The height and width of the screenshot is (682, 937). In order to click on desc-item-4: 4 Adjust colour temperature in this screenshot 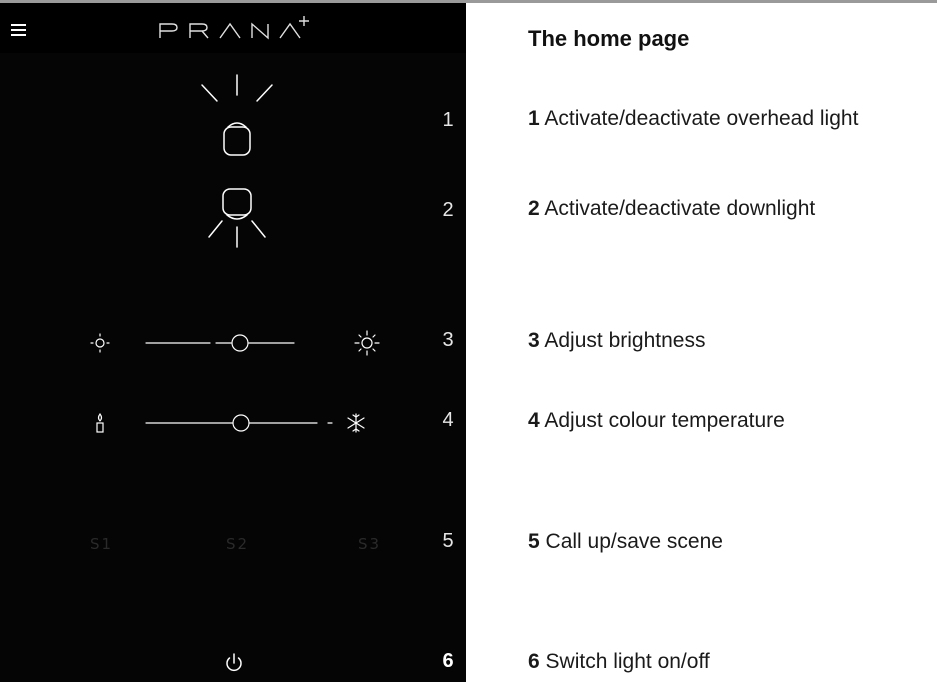, I will do `click(728, 421)`.